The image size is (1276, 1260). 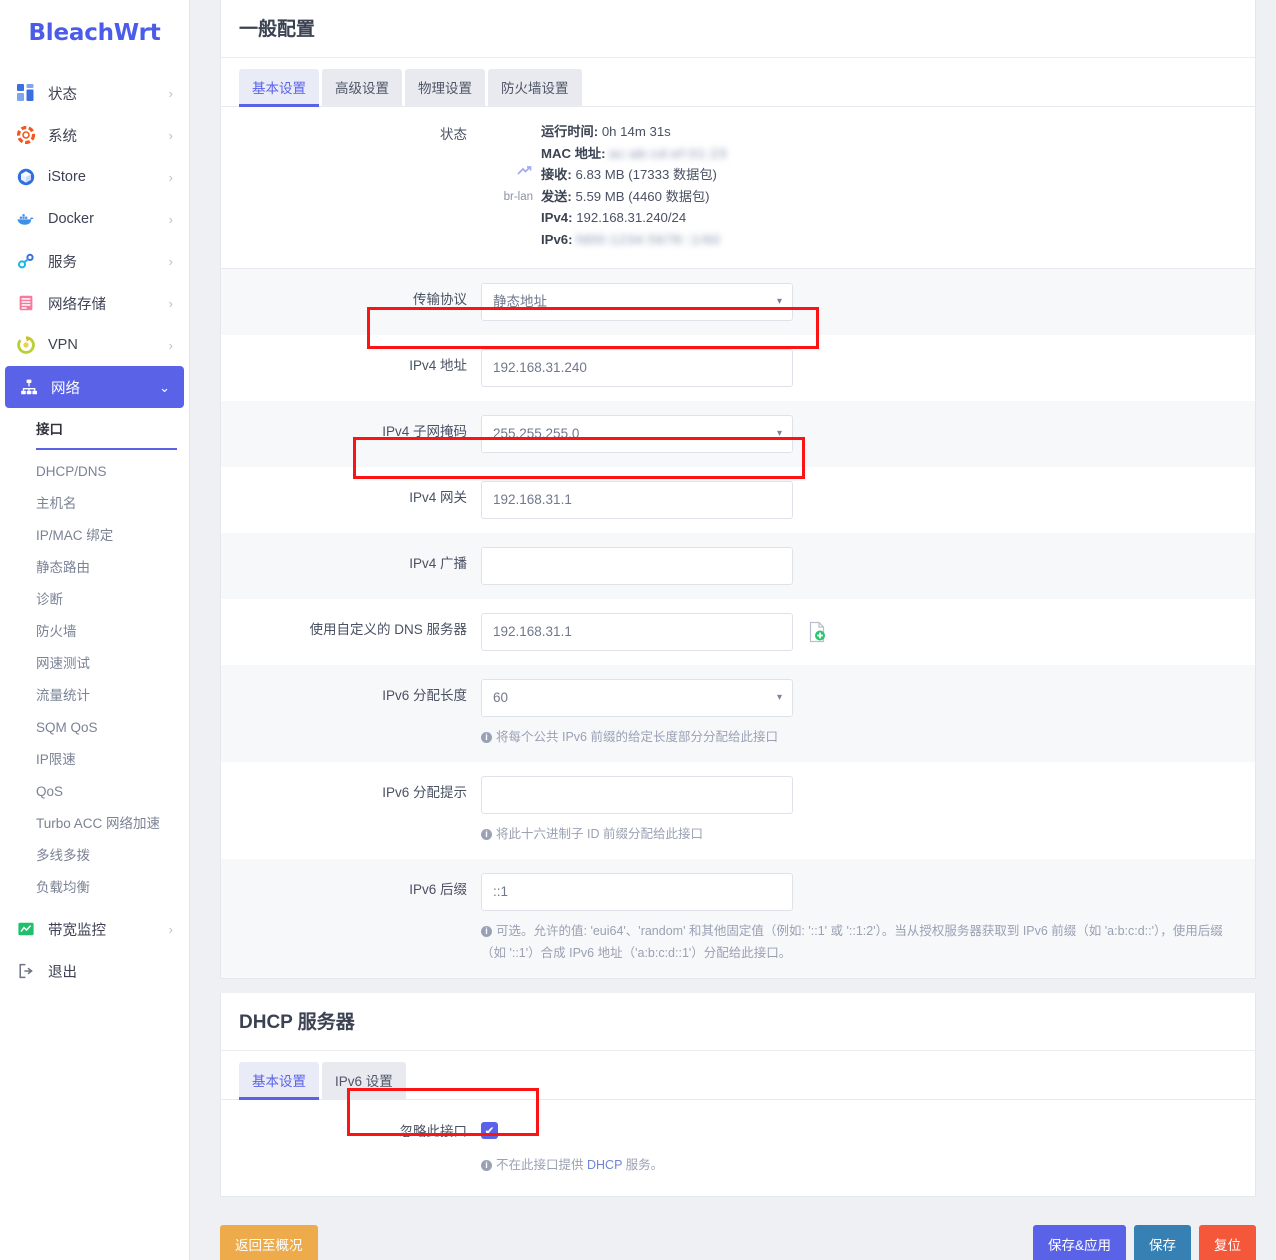 I want to click on status-label: 状态, so click(x=453, y=134).